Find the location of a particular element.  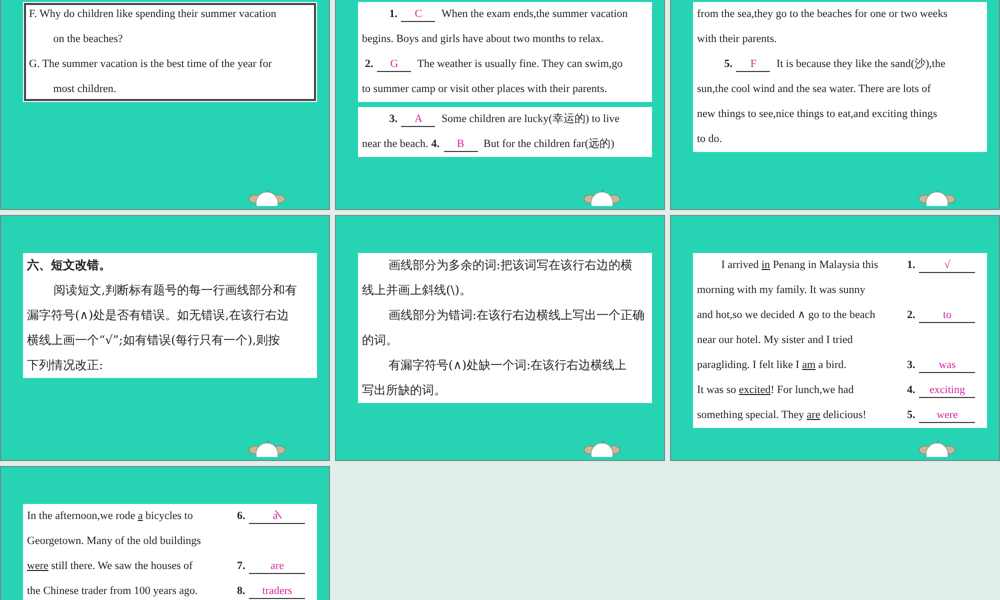

question-number: 6. is located at coordinates (241, 516).